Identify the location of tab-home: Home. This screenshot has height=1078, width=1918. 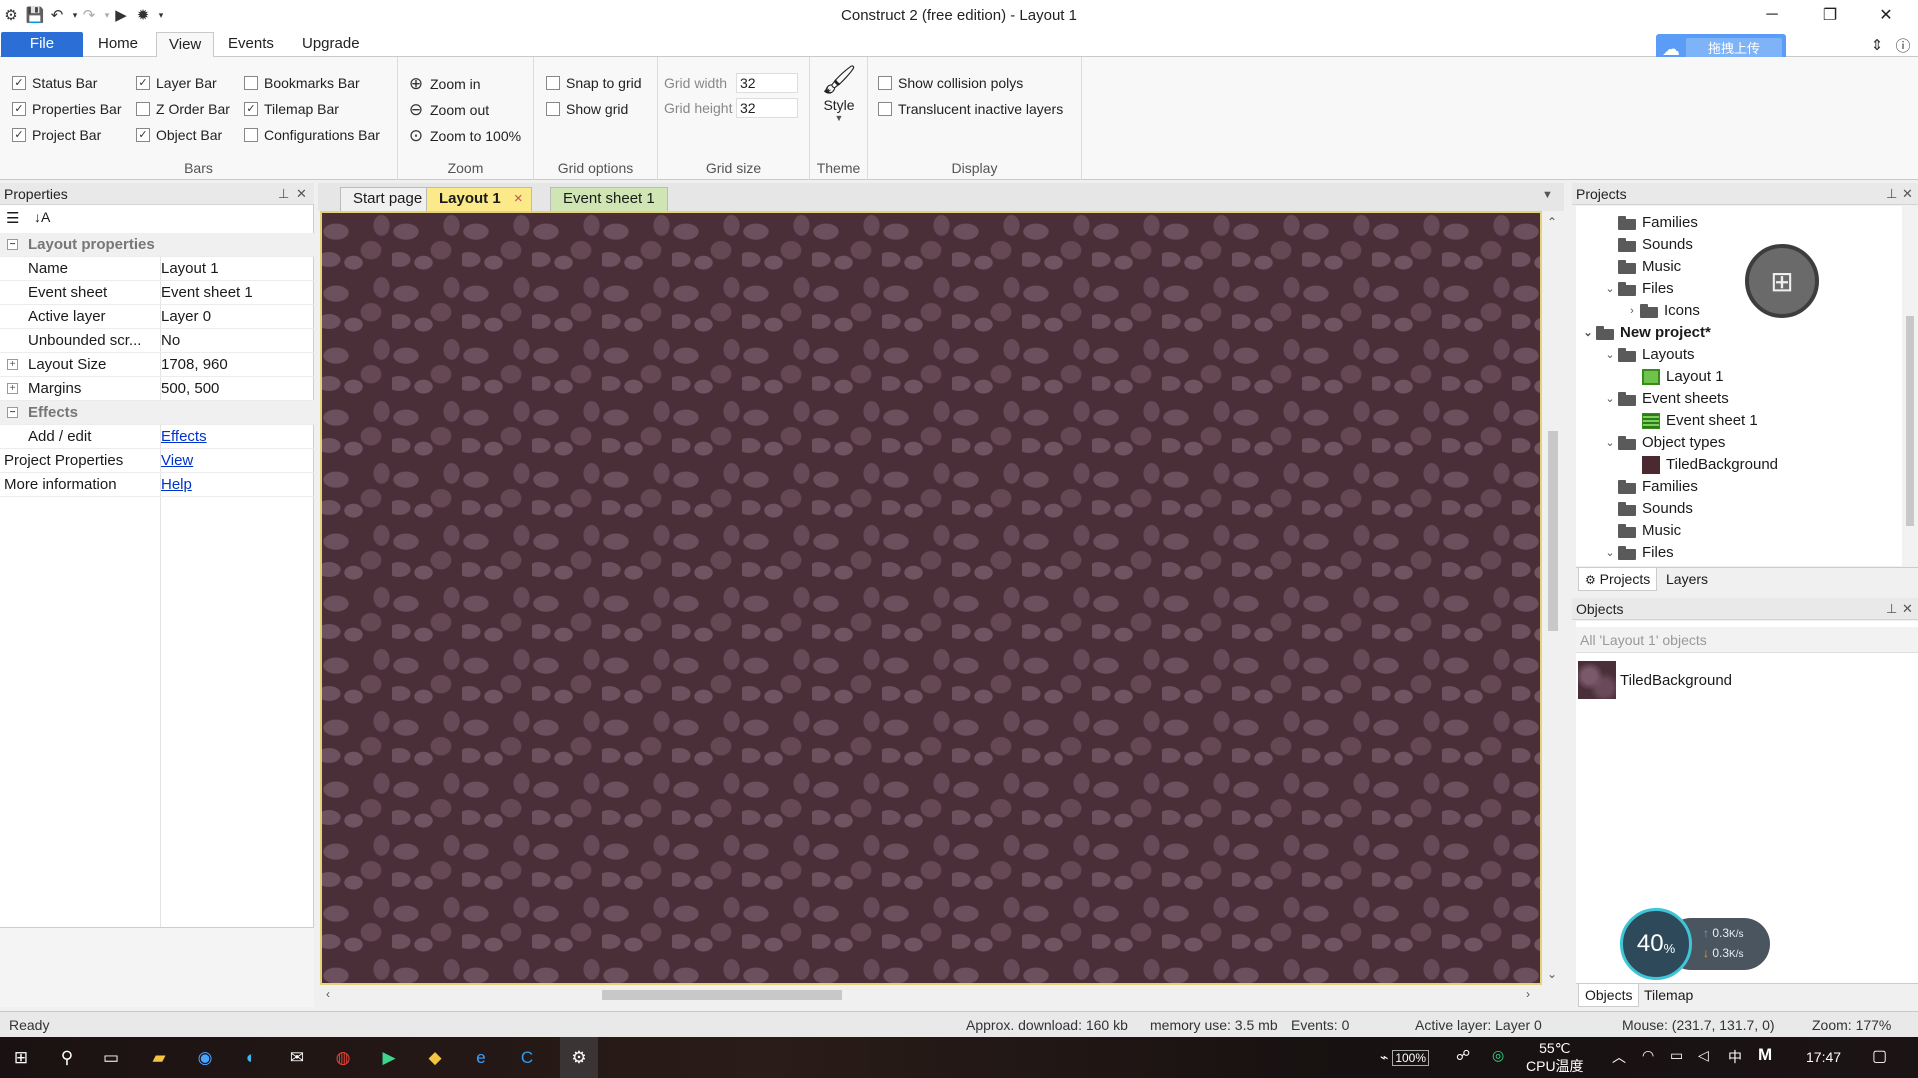
(118, 45).